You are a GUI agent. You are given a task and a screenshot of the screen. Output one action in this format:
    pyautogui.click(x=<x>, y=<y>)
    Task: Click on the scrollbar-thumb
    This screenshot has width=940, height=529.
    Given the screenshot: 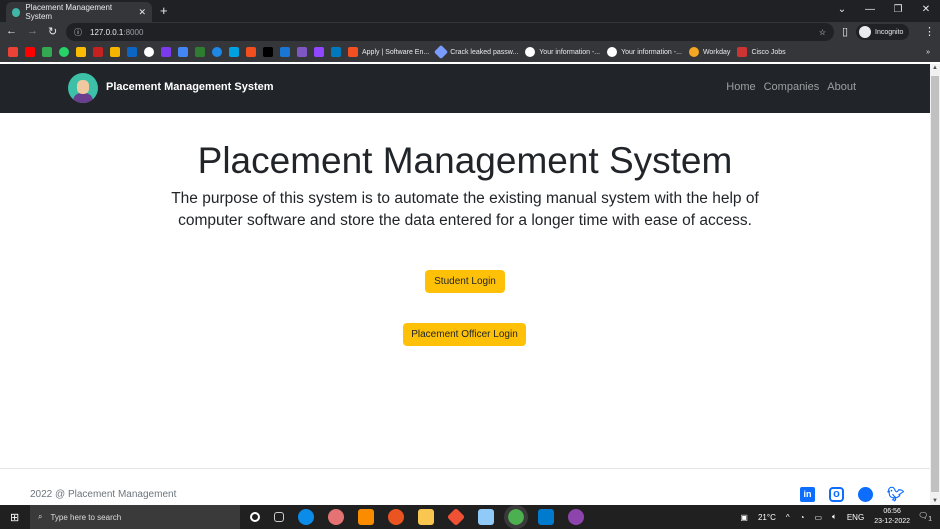 What is the action you would take?
    pyautogui.click(x=935, y=284)
    